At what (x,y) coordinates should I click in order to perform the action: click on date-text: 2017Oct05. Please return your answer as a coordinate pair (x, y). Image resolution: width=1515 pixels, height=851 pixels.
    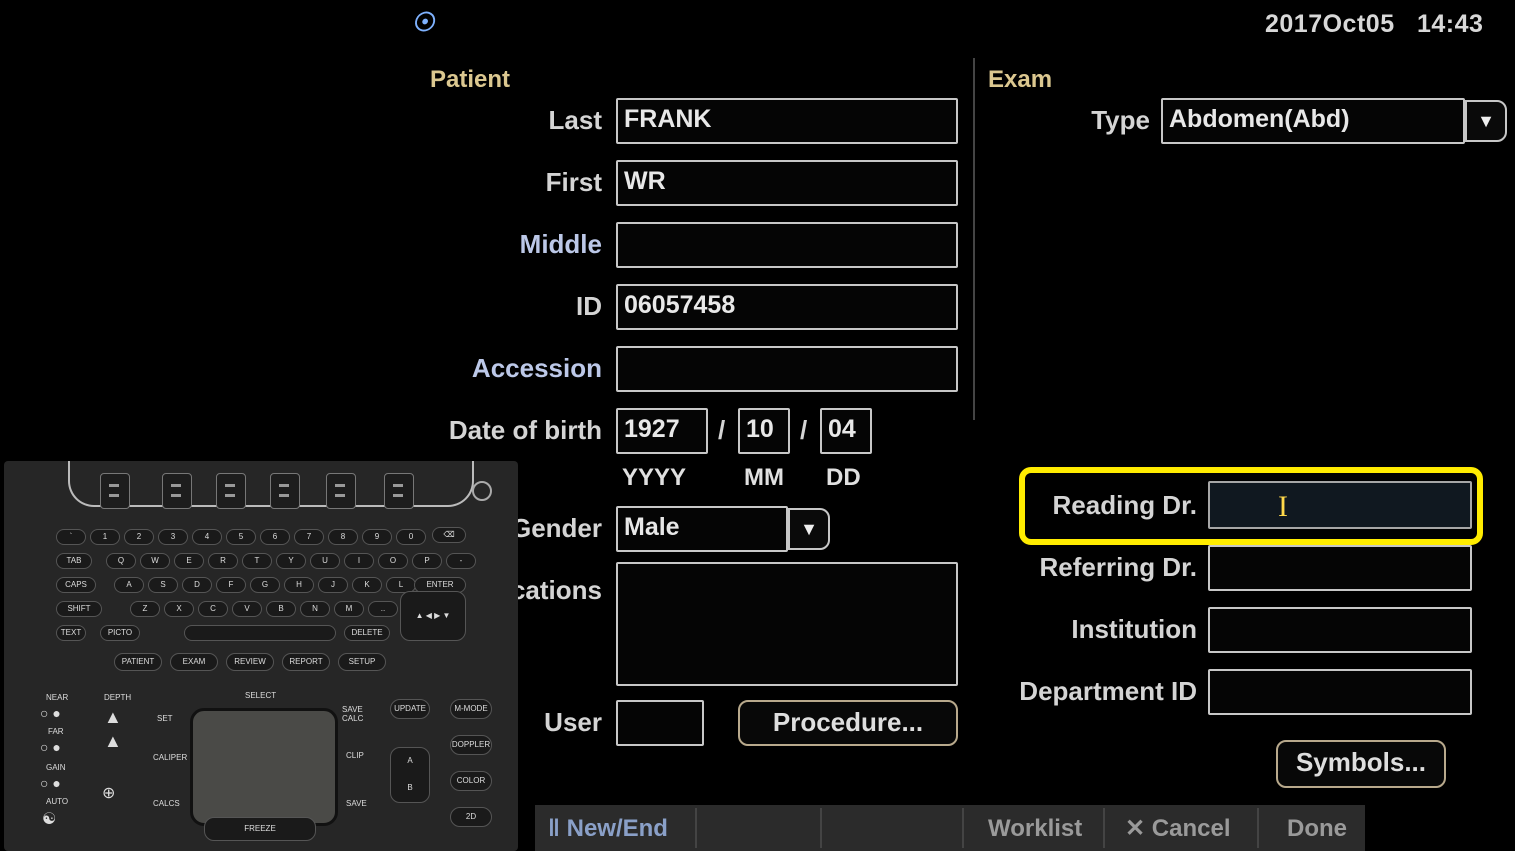
    Looking at the image, I should click on (1330, 24).